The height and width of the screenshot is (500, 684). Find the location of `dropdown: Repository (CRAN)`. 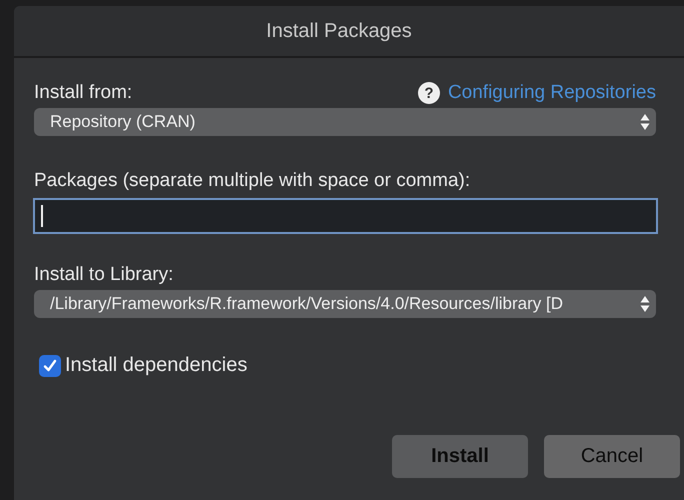

dropdown: Repository (CRAN) is located at coordinates (345, 122).